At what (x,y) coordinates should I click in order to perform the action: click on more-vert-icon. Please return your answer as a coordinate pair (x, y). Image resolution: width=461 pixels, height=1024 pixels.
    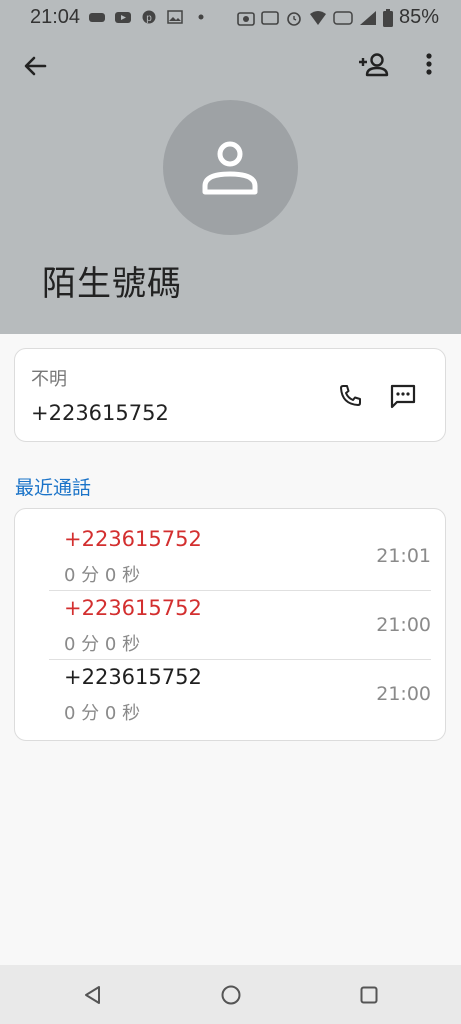
    Looking at the image, I should click on (429, 65).